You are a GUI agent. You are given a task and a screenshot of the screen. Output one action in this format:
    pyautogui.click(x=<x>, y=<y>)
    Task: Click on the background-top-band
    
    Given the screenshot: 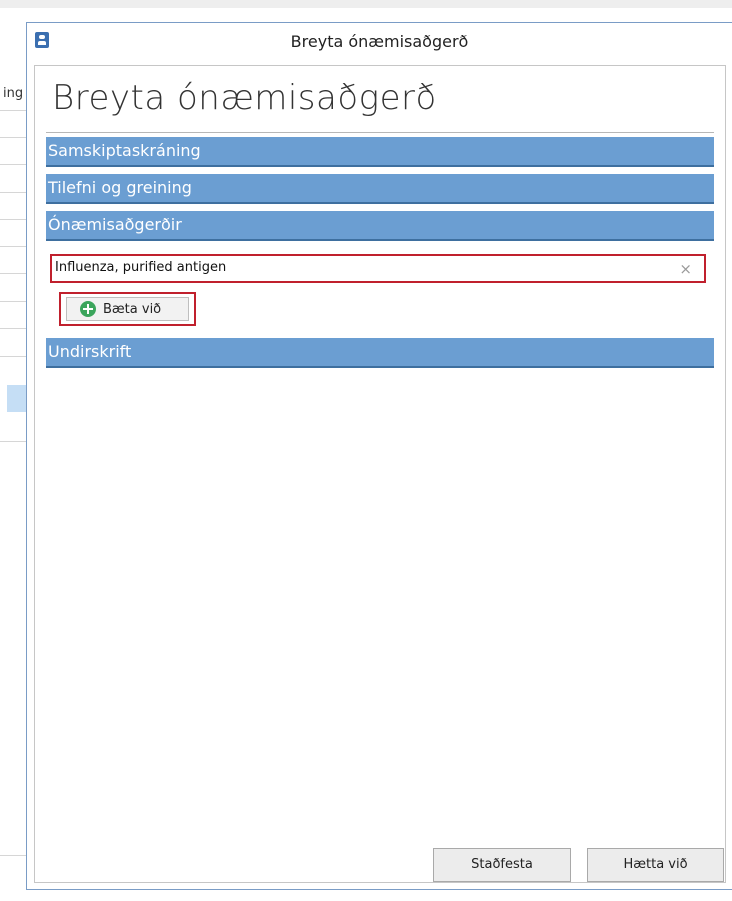 What is the action you would take?
    pyautogui.click(x=366, y=4)
    